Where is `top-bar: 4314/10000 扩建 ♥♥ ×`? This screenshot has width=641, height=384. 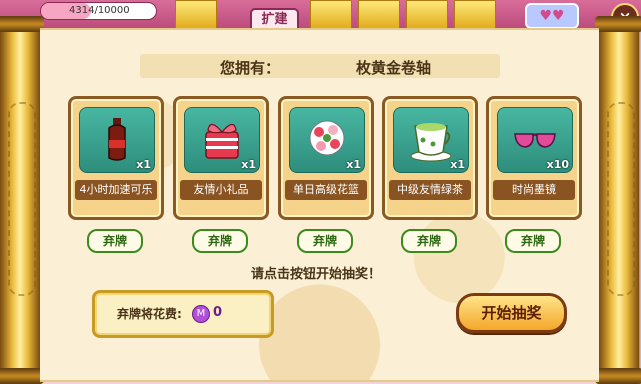 top-bar: 4314/10000 扩建 ♥♥ × is located at coordinates (320, 16).